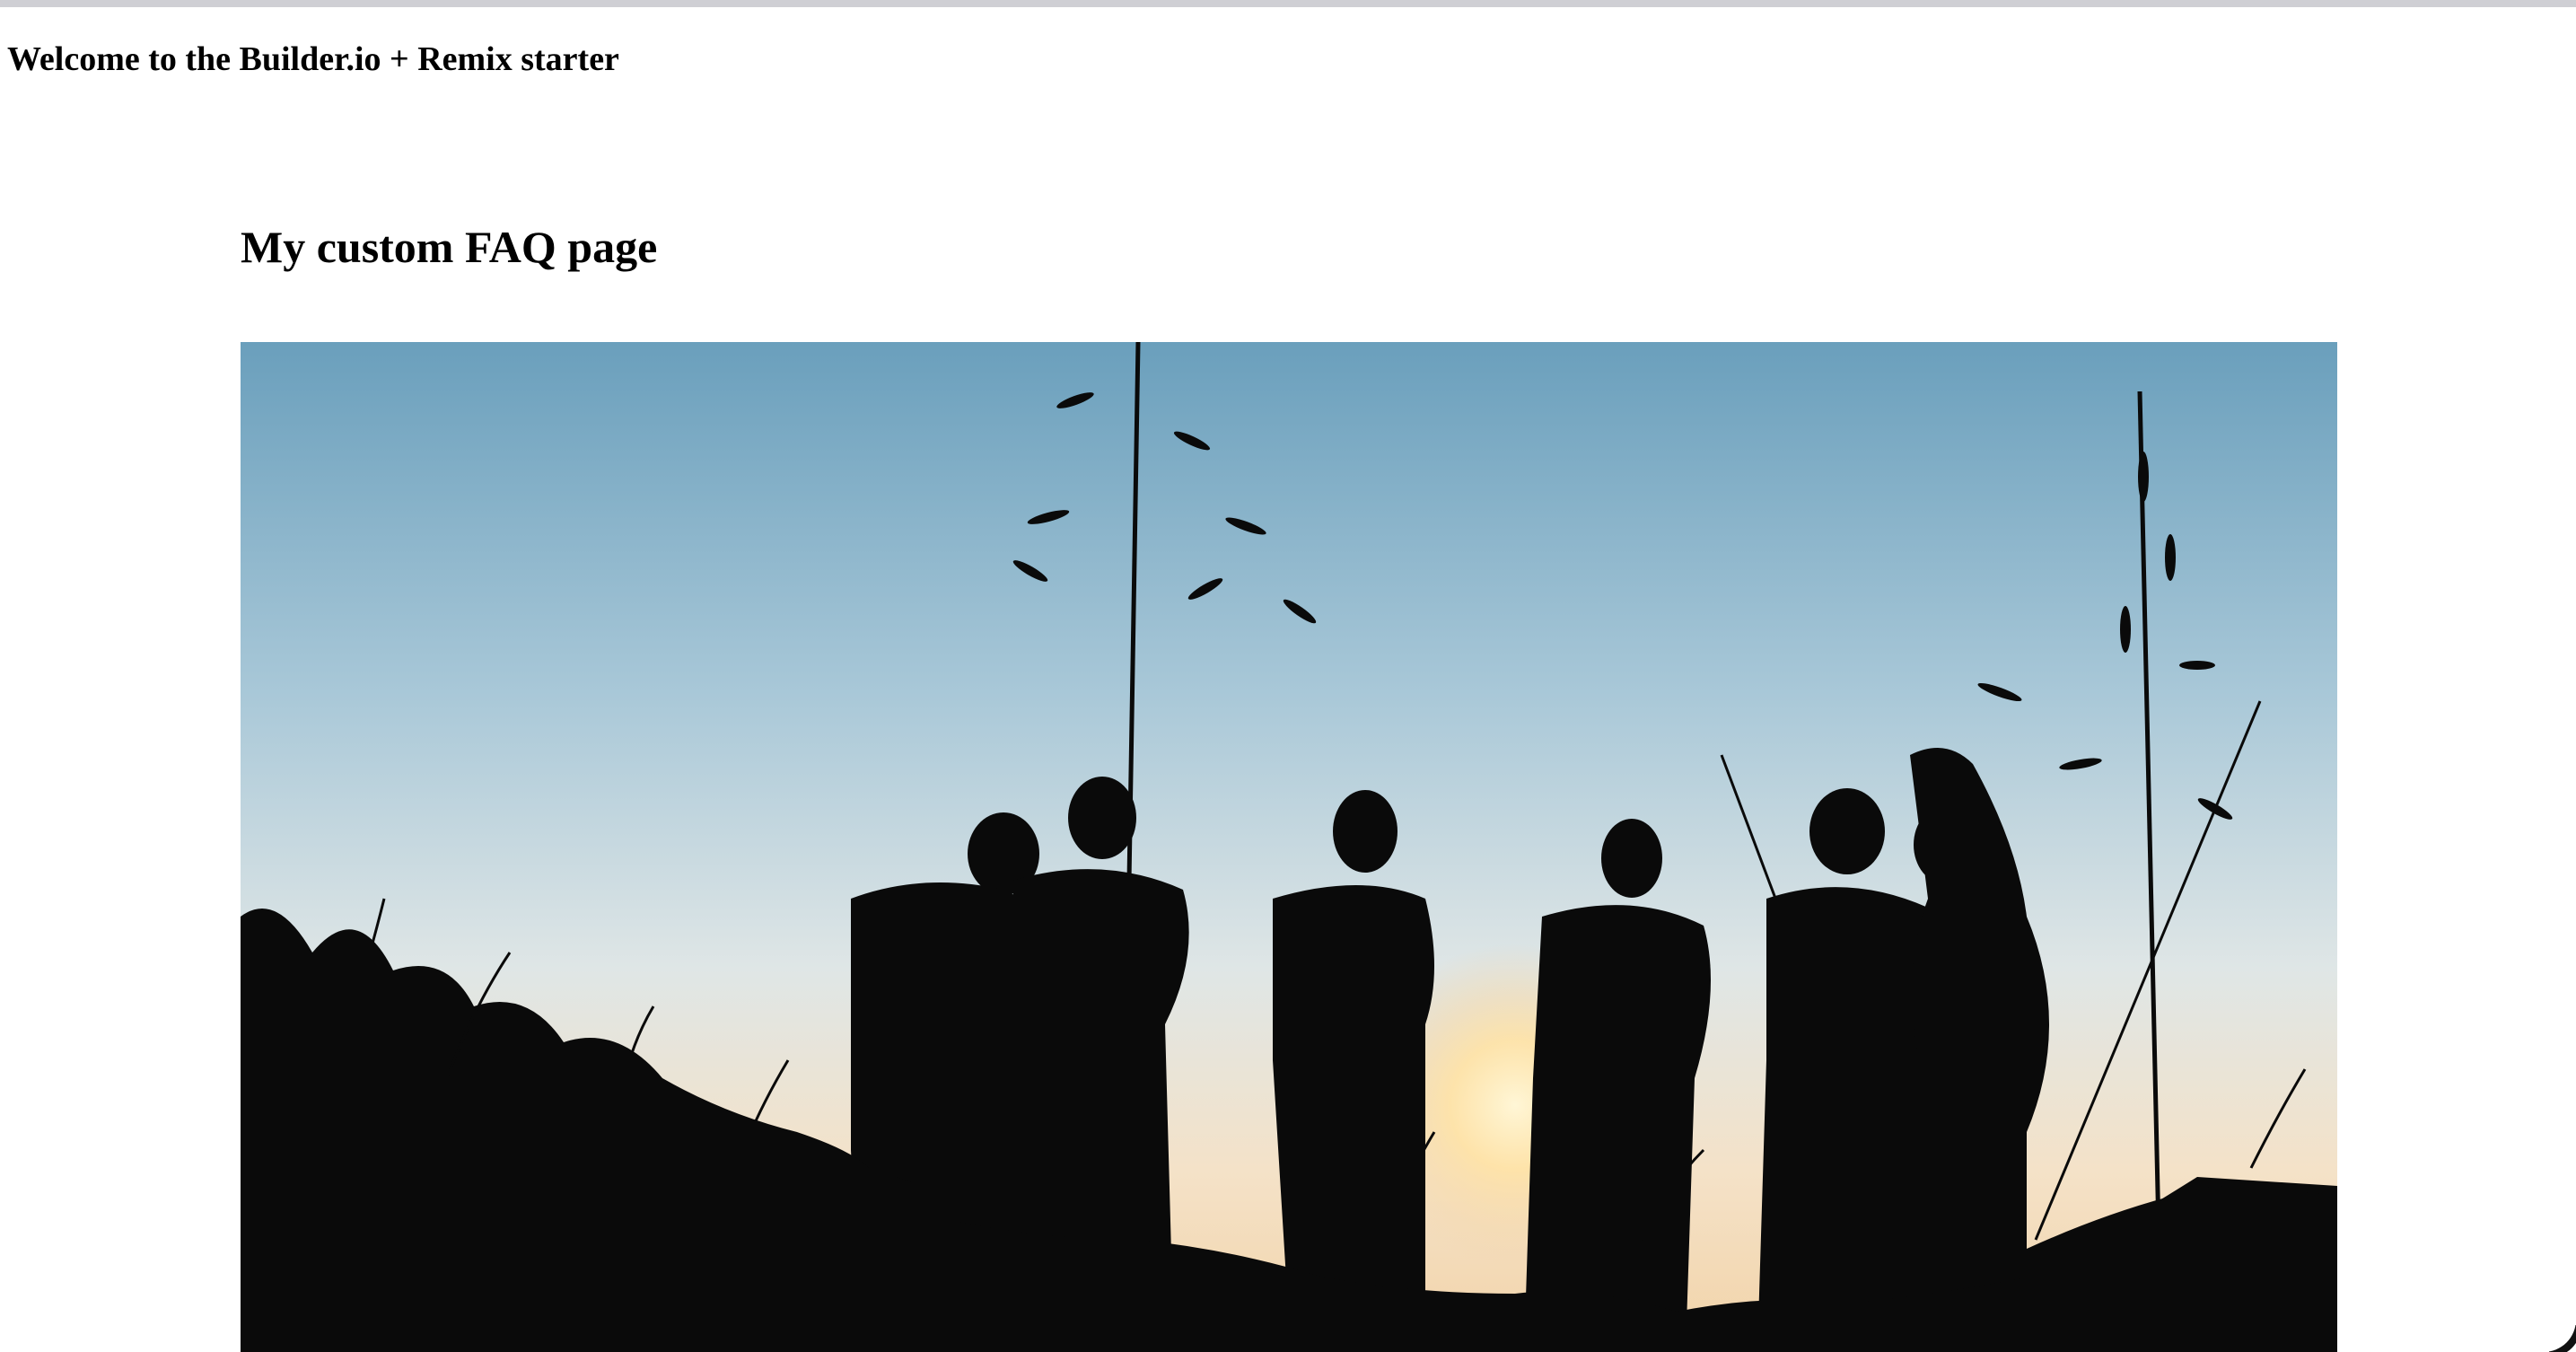 Image resolution: width=2576 pixels, height=1352 pixels. I want to click on window-corner, so click(2560, 1336).